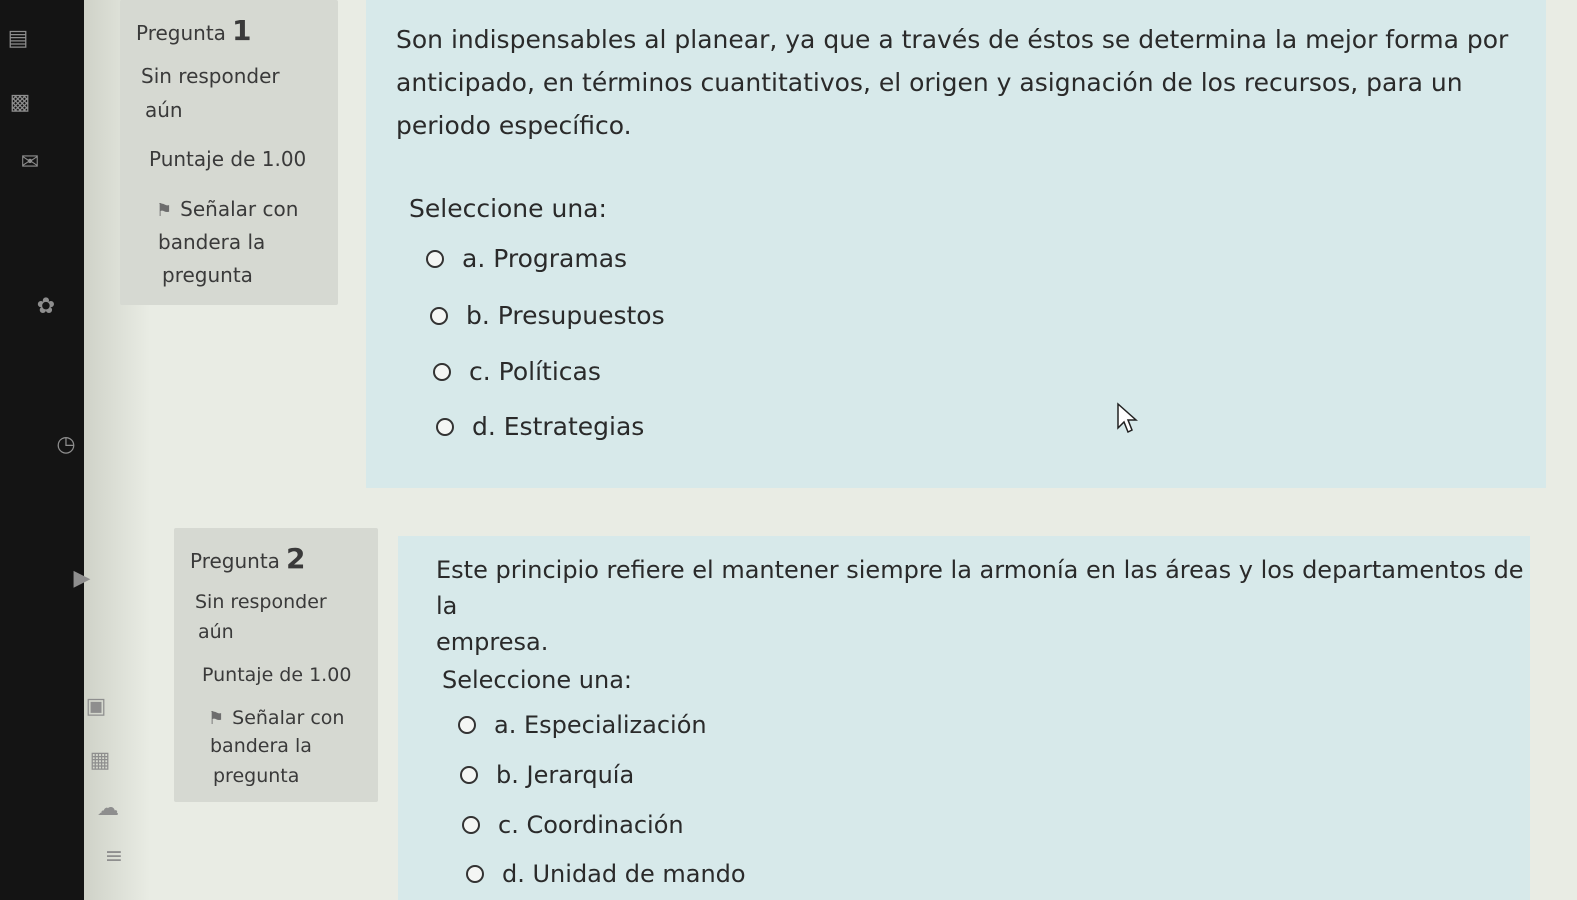 Image resolution: width=1577 pixels, height=900 pixels. I want to click on question-number: 2, so click(295, 558).